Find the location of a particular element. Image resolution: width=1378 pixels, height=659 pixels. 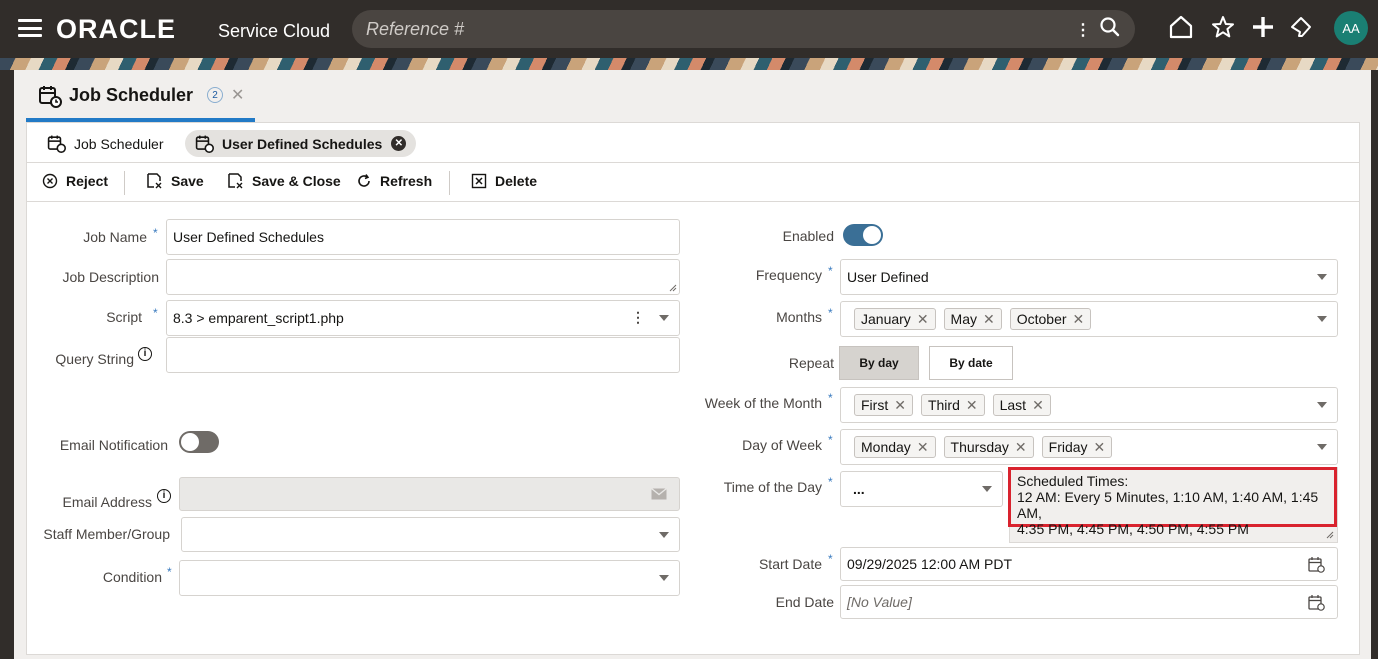

envelope-icon is located at coordinates (659, 494).